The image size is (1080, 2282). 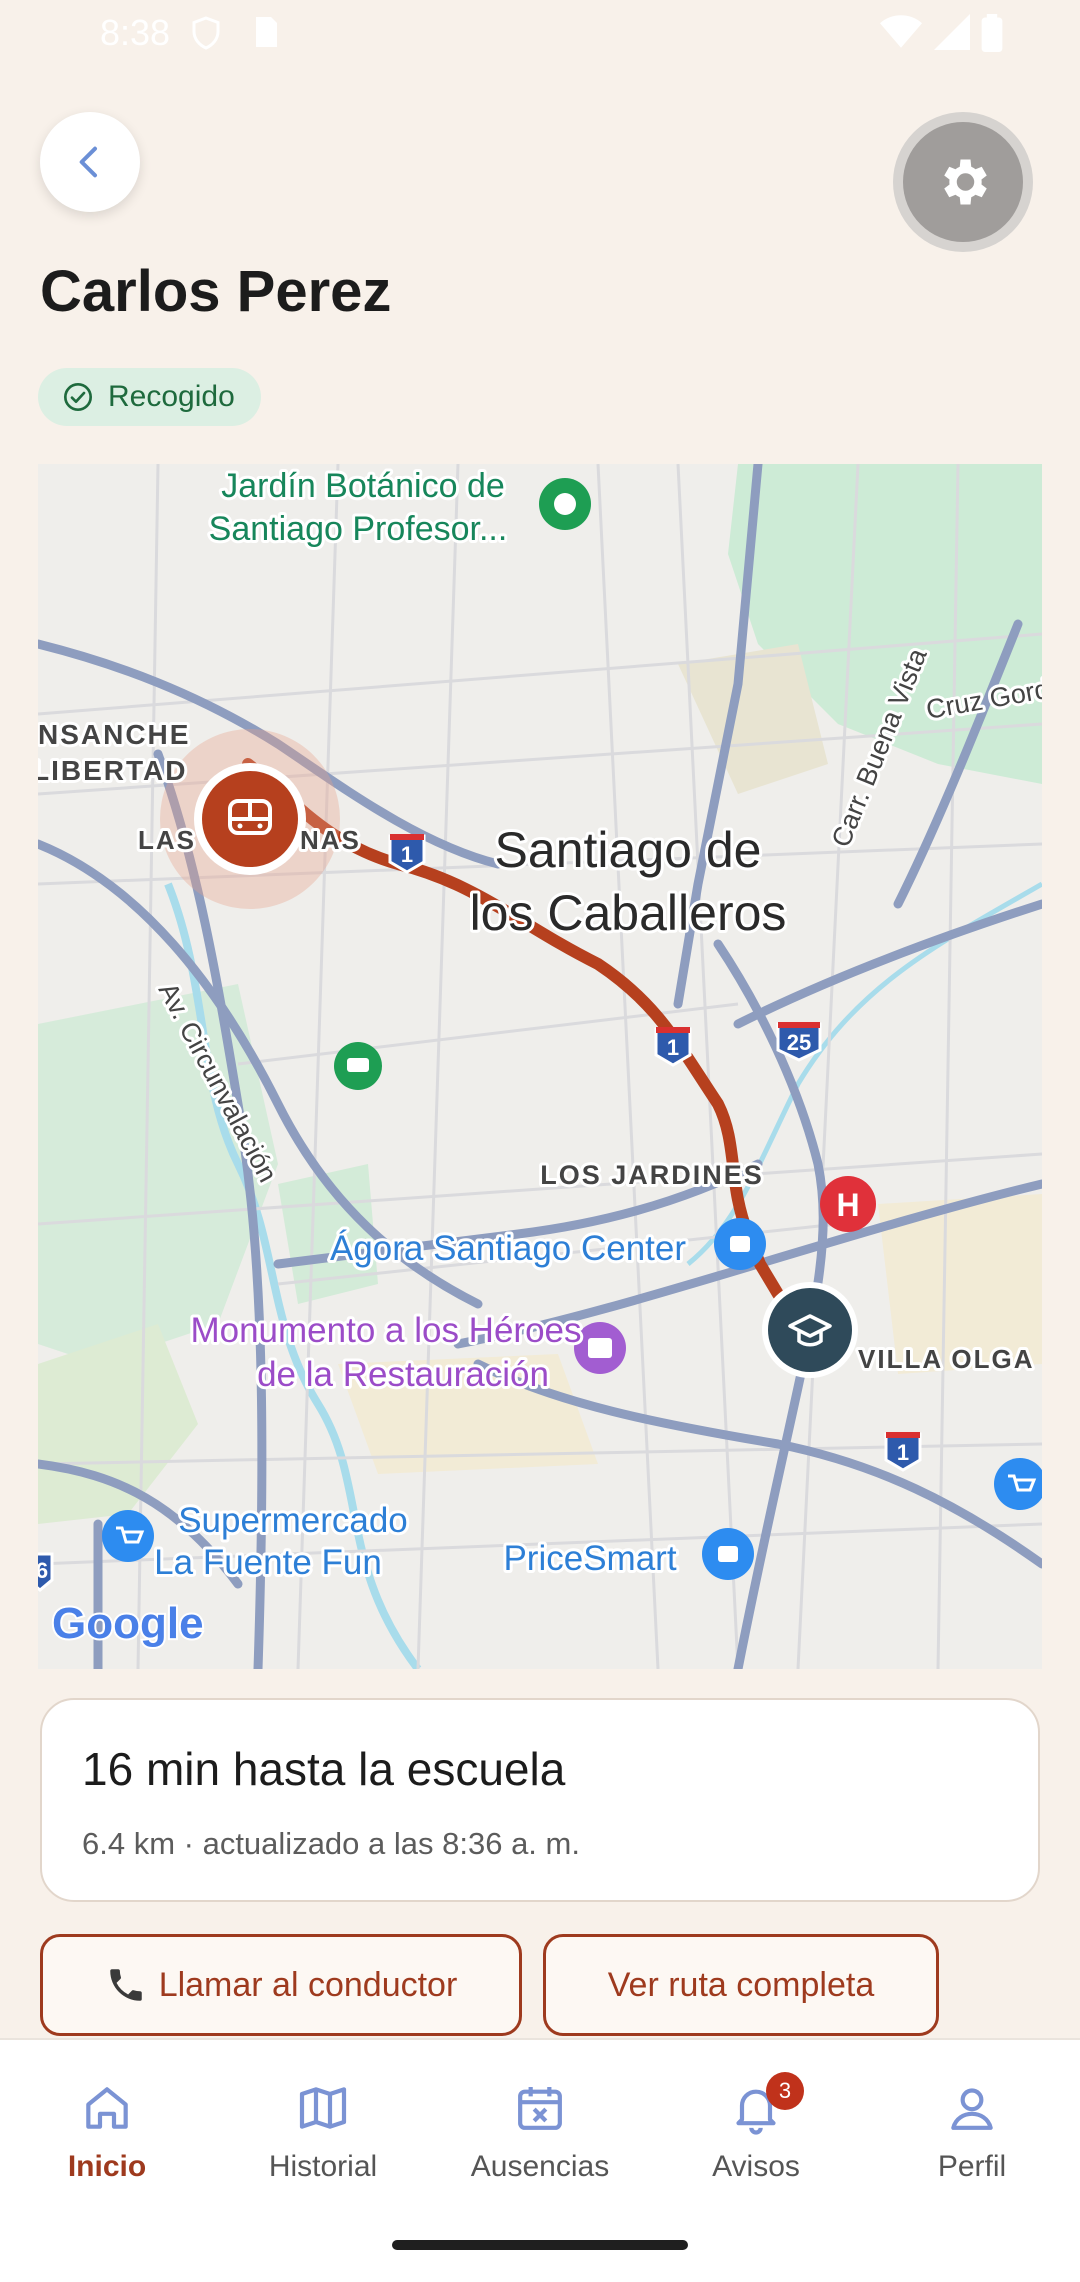 I want to click on nav-item-avisos: 3 Avisos, so click(x=756, y=2128).